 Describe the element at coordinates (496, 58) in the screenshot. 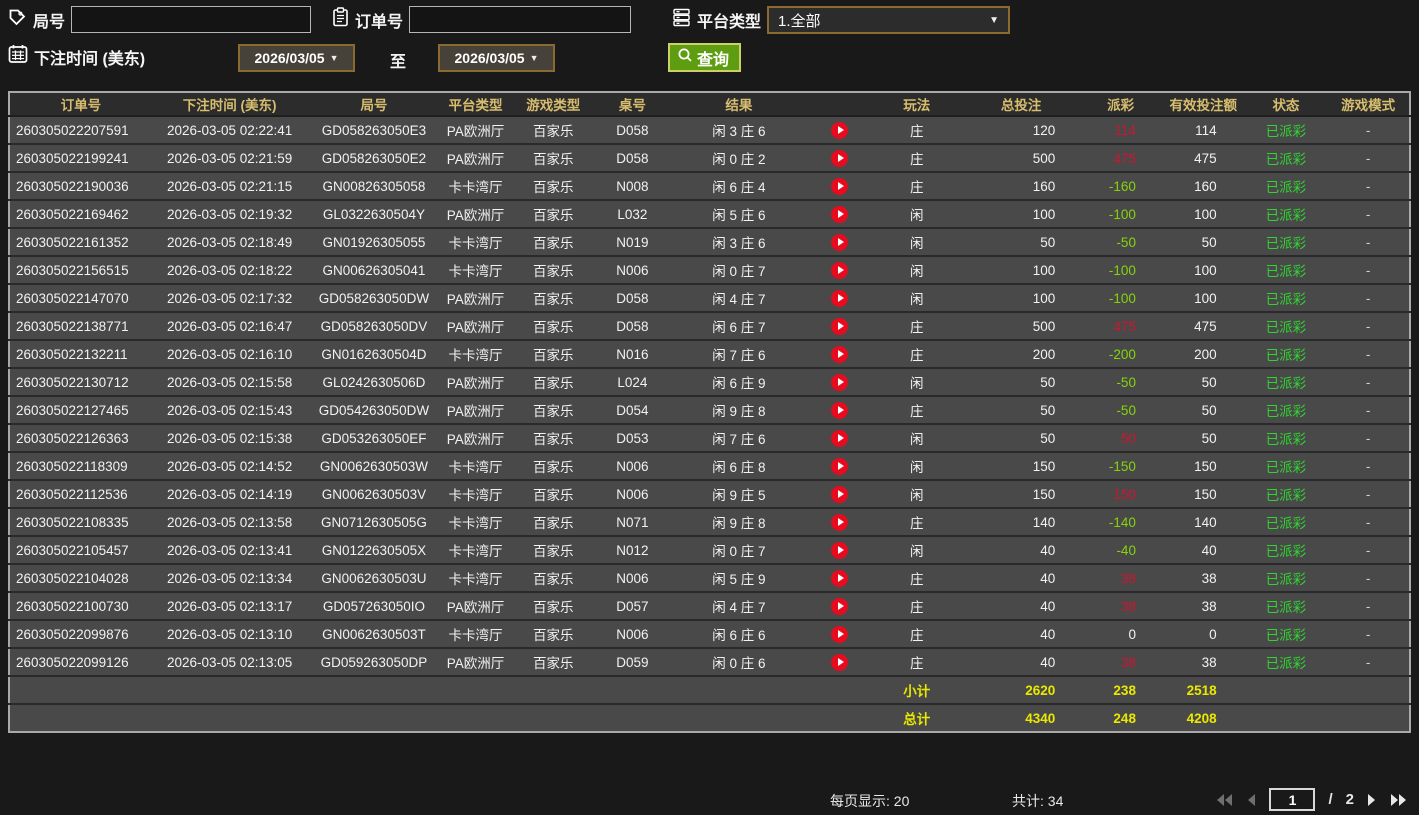

I see `date-to-picker: 2026/03/05 ▼` at that location.